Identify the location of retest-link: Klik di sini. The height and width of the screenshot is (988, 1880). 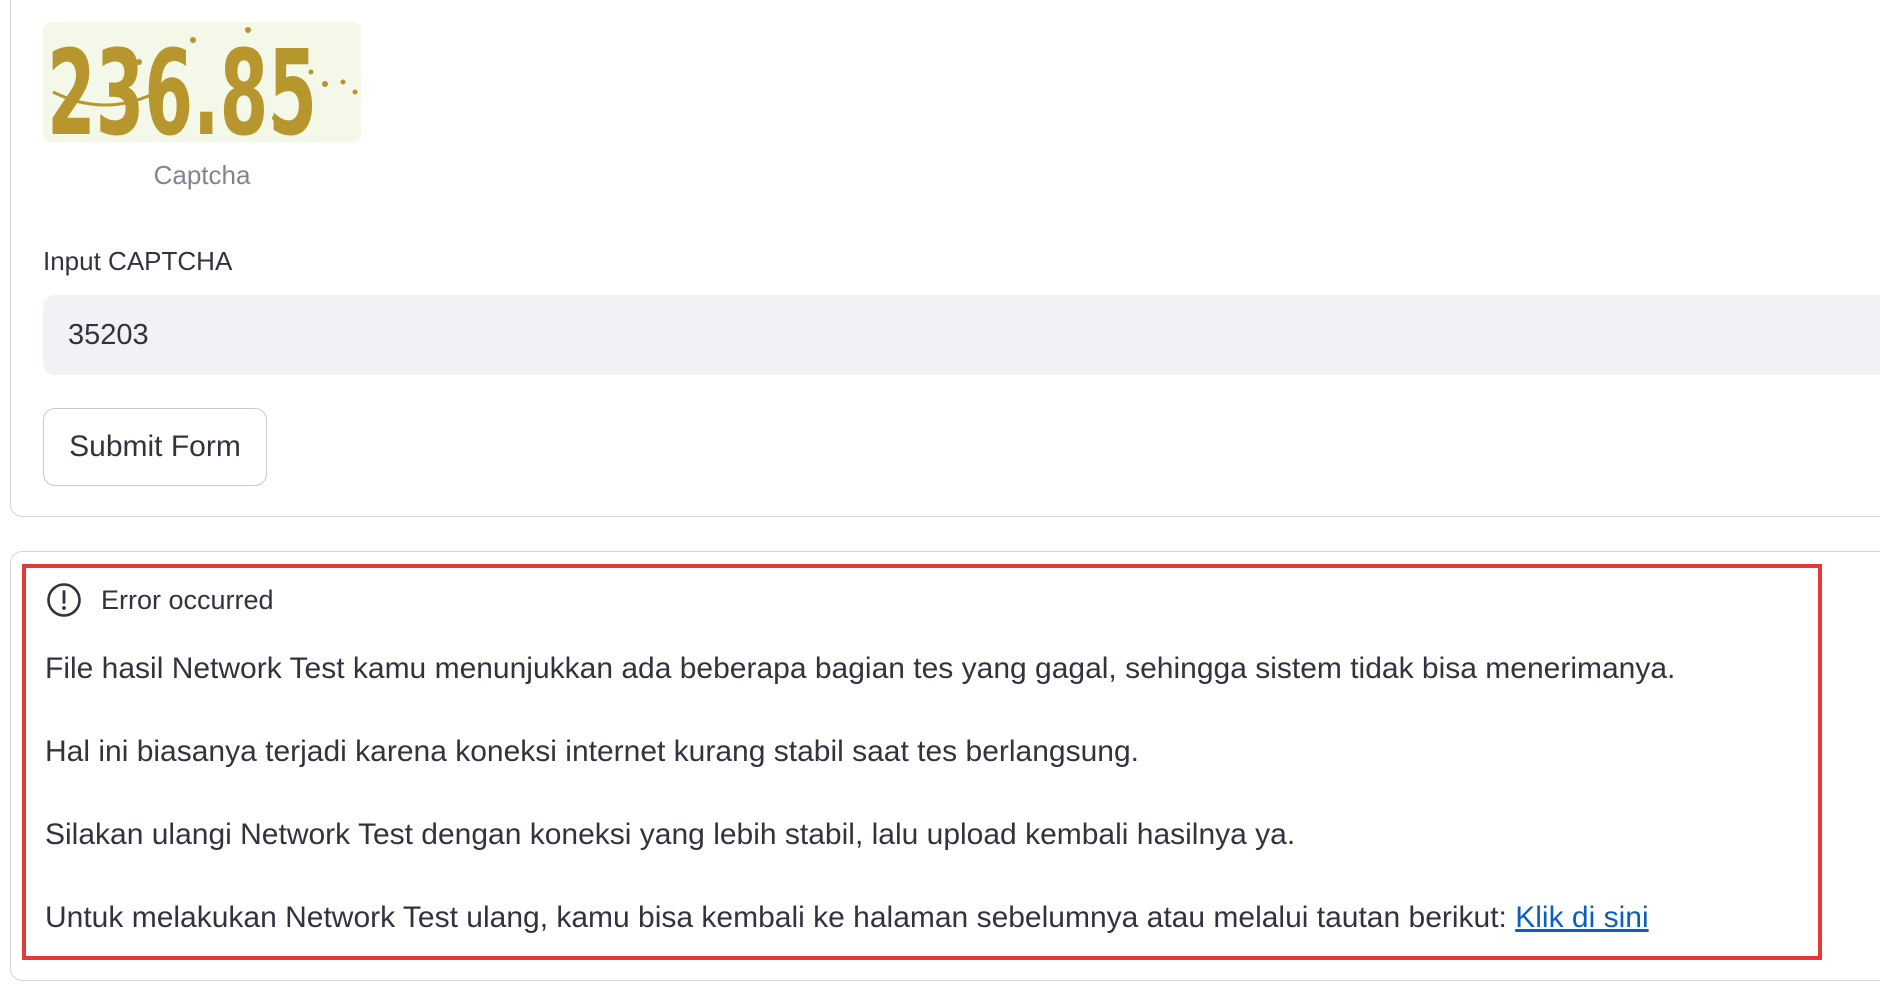
(1581, 917).